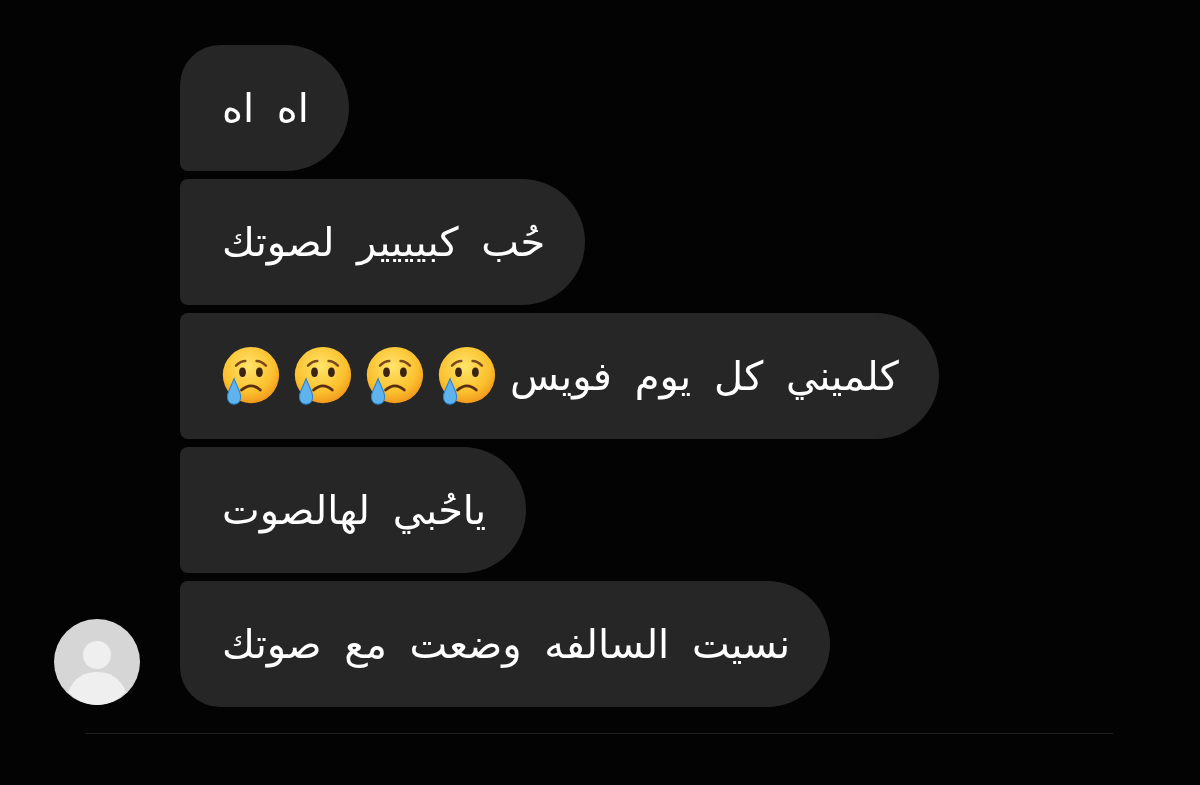 Image resolution: width=1200 pixels, height=785 pixels. What do you see at coordinates (506, 645) in the screenshot?
I see `message-text: نسيت السالفه وضعت مع صوتك` at bounding box center [506, 645].